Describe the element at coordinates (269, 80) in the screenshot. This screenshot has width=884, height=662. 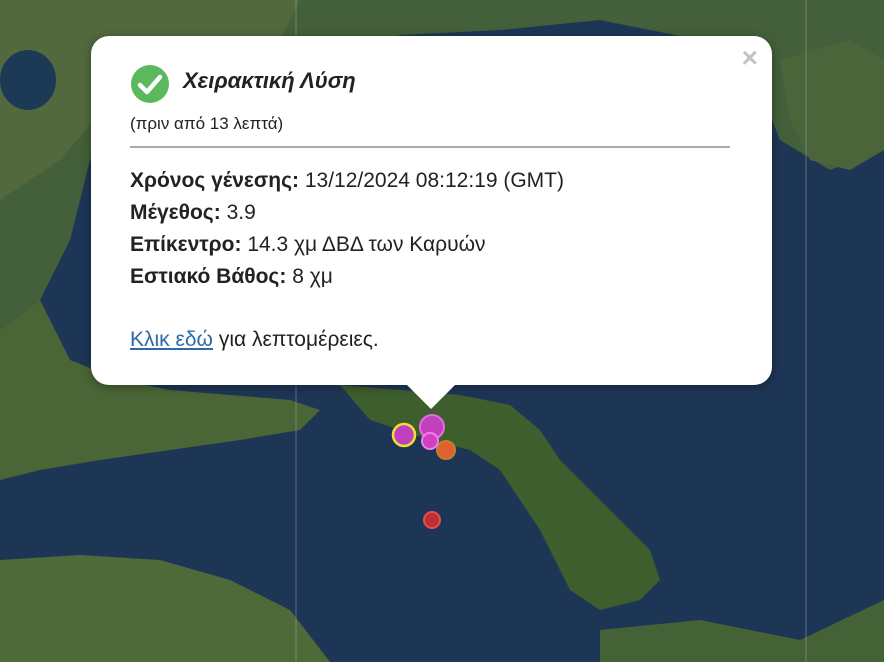
I see `popup-title: Χειρακτική Λύση` at that location.